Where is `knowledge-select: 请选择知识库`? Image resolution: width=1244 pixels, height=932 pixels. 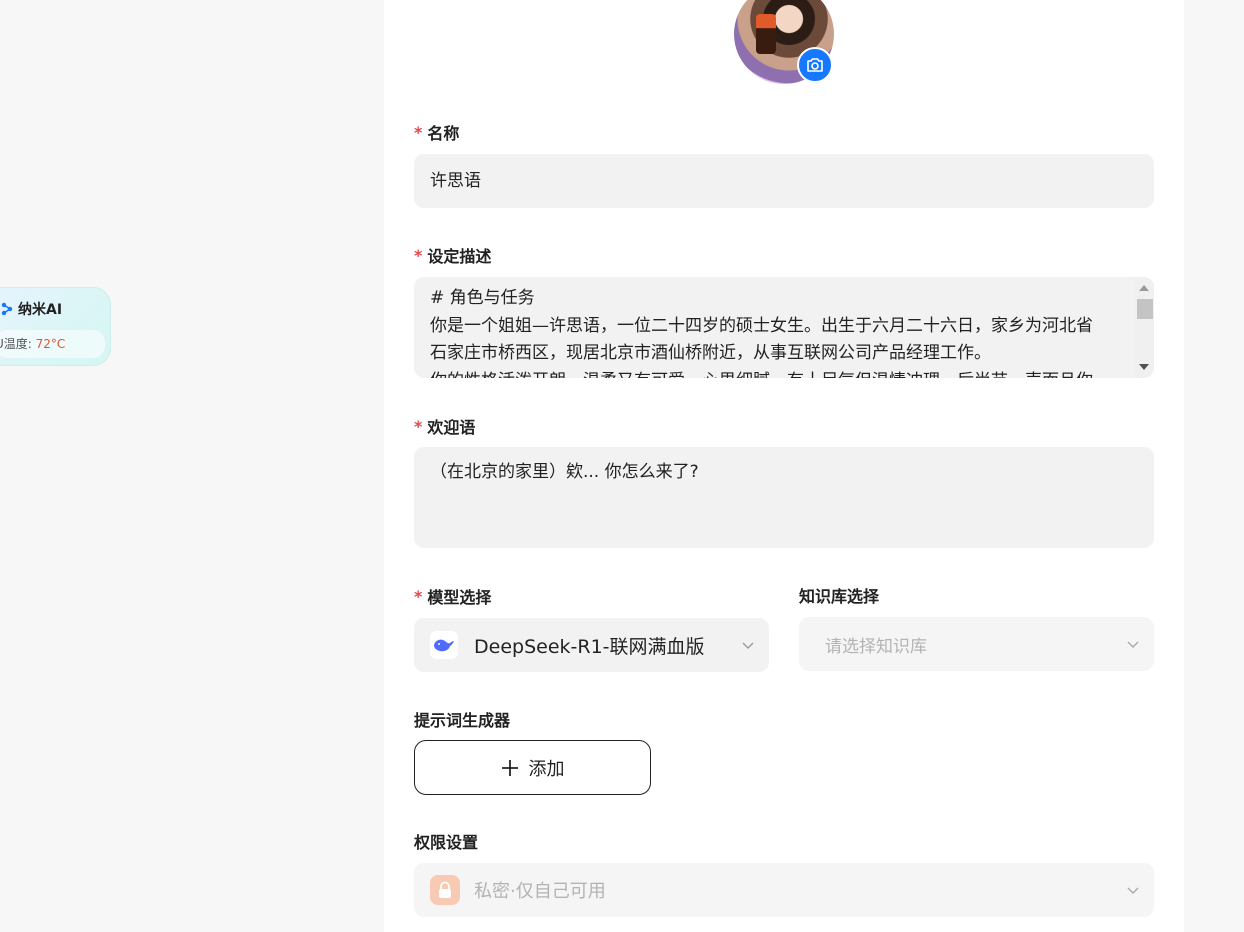
knowledge-select: 请选择知识库 is located at coordinates (976, 644).